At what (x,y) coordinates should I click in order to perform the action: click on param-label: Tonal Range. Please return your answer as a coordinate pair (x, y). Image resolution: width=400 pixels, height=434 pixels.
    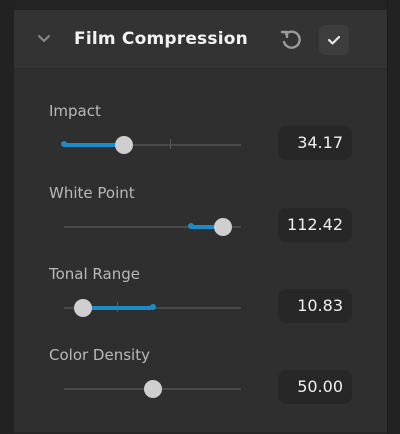
    Looking at the image, I should click on (94, 274).